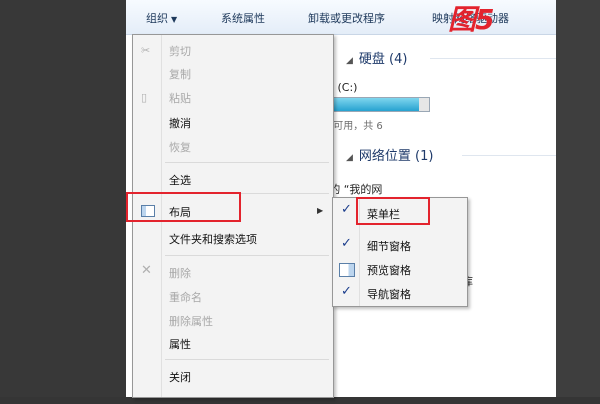 Image resolution: width=600 pixels, height=404 pixels. What do you see at coordinates (180, 123) in the screenshot?
I see `menu-item-undo: 撤消` at bounding box center [180, 123].